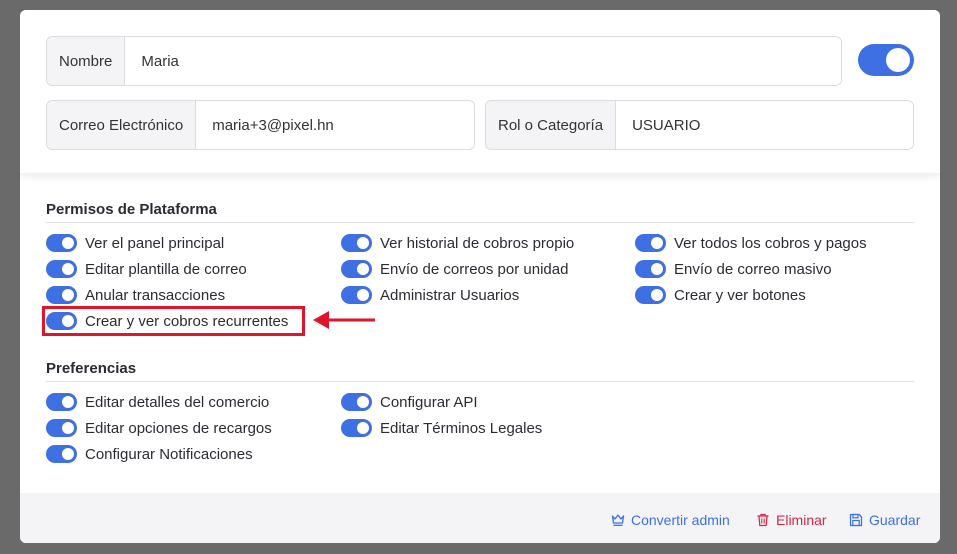 This screenshot has height=554, width=957. Describe the element at coordinates (166, 269) in the screenshot. I see `permission-label: Editar plantilla de correo` at that location.